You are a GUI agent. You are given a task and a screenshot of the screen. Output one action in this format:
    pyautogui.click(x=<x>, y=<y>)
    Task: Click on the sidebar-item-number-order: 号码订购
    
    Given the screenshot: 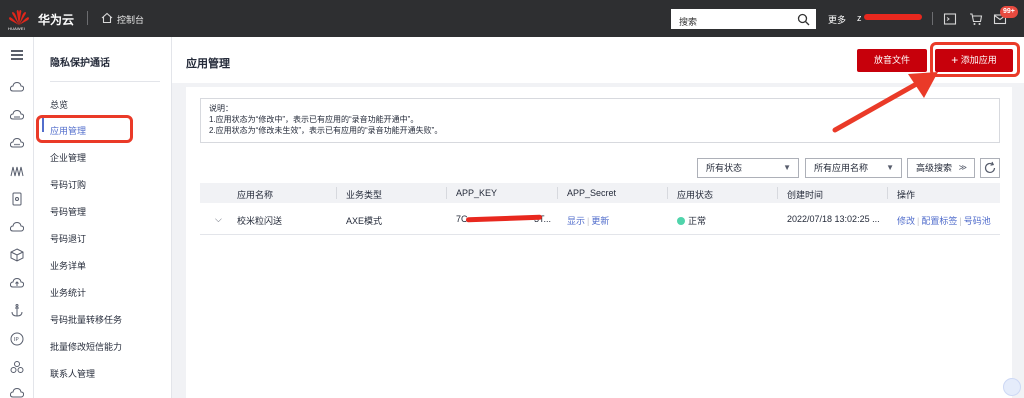 What is the action you would take?
    pyautogui.click(x=68, y=184)
    